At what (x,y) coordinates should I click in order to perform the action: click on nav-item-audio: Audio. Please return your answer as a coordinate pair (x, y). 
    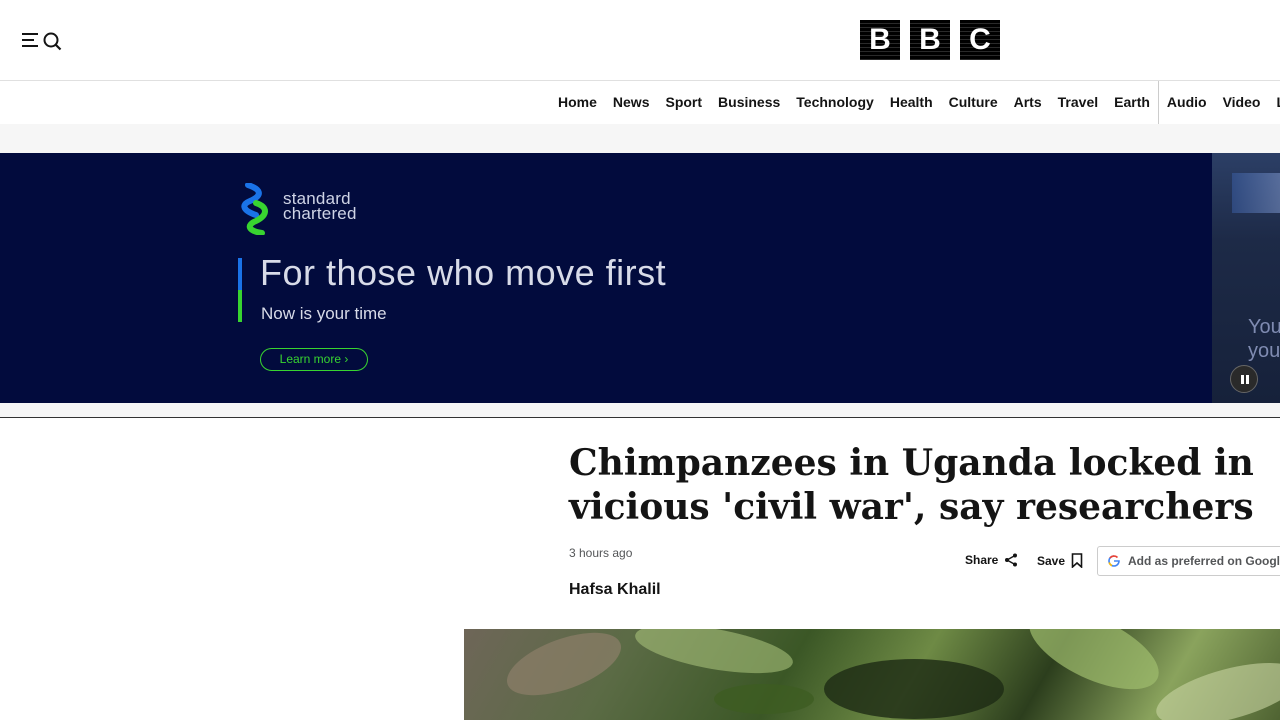
    Looking at the image, I should click on (1186, 102).